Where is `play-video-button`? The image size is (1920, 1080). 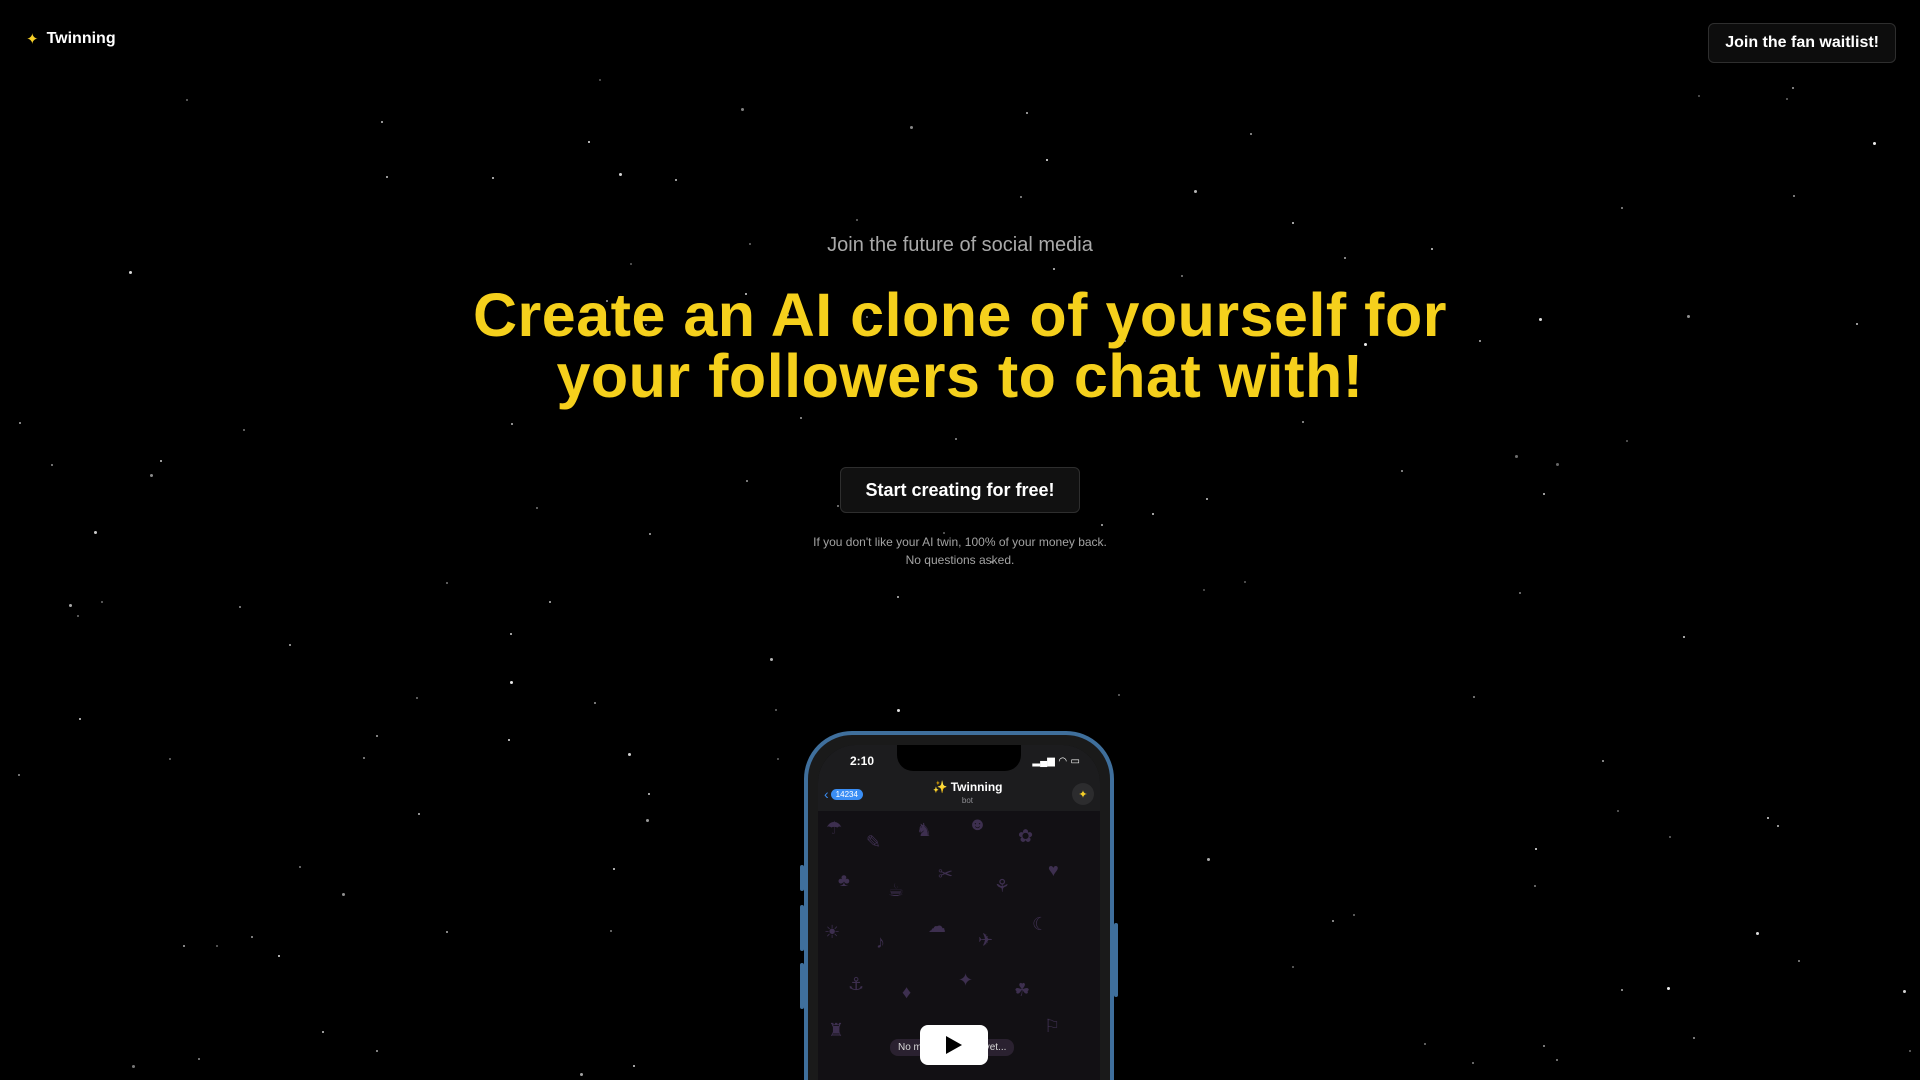
play-video-button is located at coordinates (954, 1045).